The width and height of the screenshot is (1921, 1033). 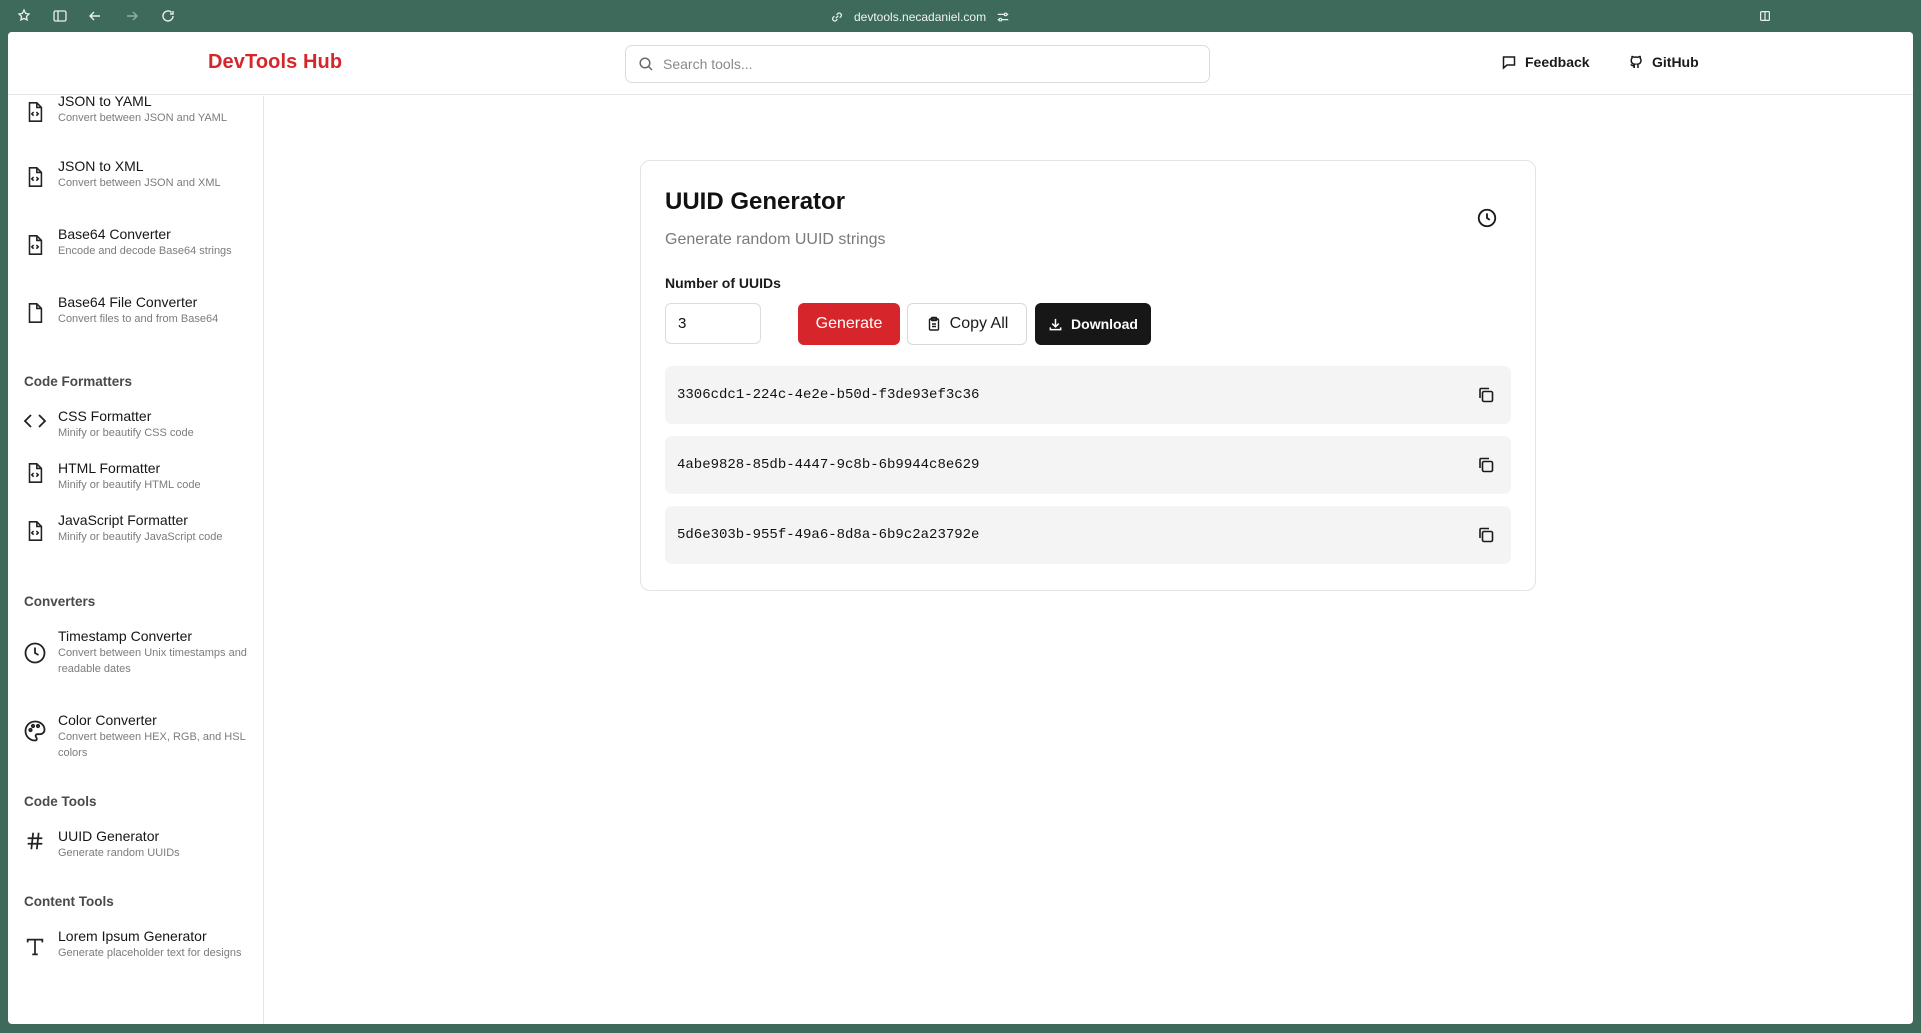 I want to click on github-label: GitHub, so click(x=1675, y=62).